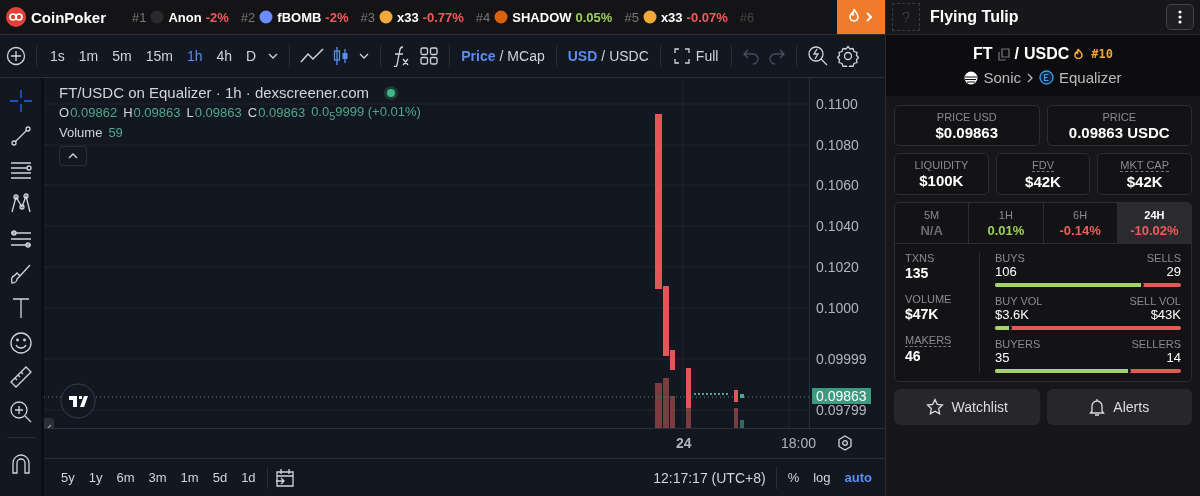 The height and width of the screenshot is (496, 1200). I want to click on volume-bar, so click(742, 424).